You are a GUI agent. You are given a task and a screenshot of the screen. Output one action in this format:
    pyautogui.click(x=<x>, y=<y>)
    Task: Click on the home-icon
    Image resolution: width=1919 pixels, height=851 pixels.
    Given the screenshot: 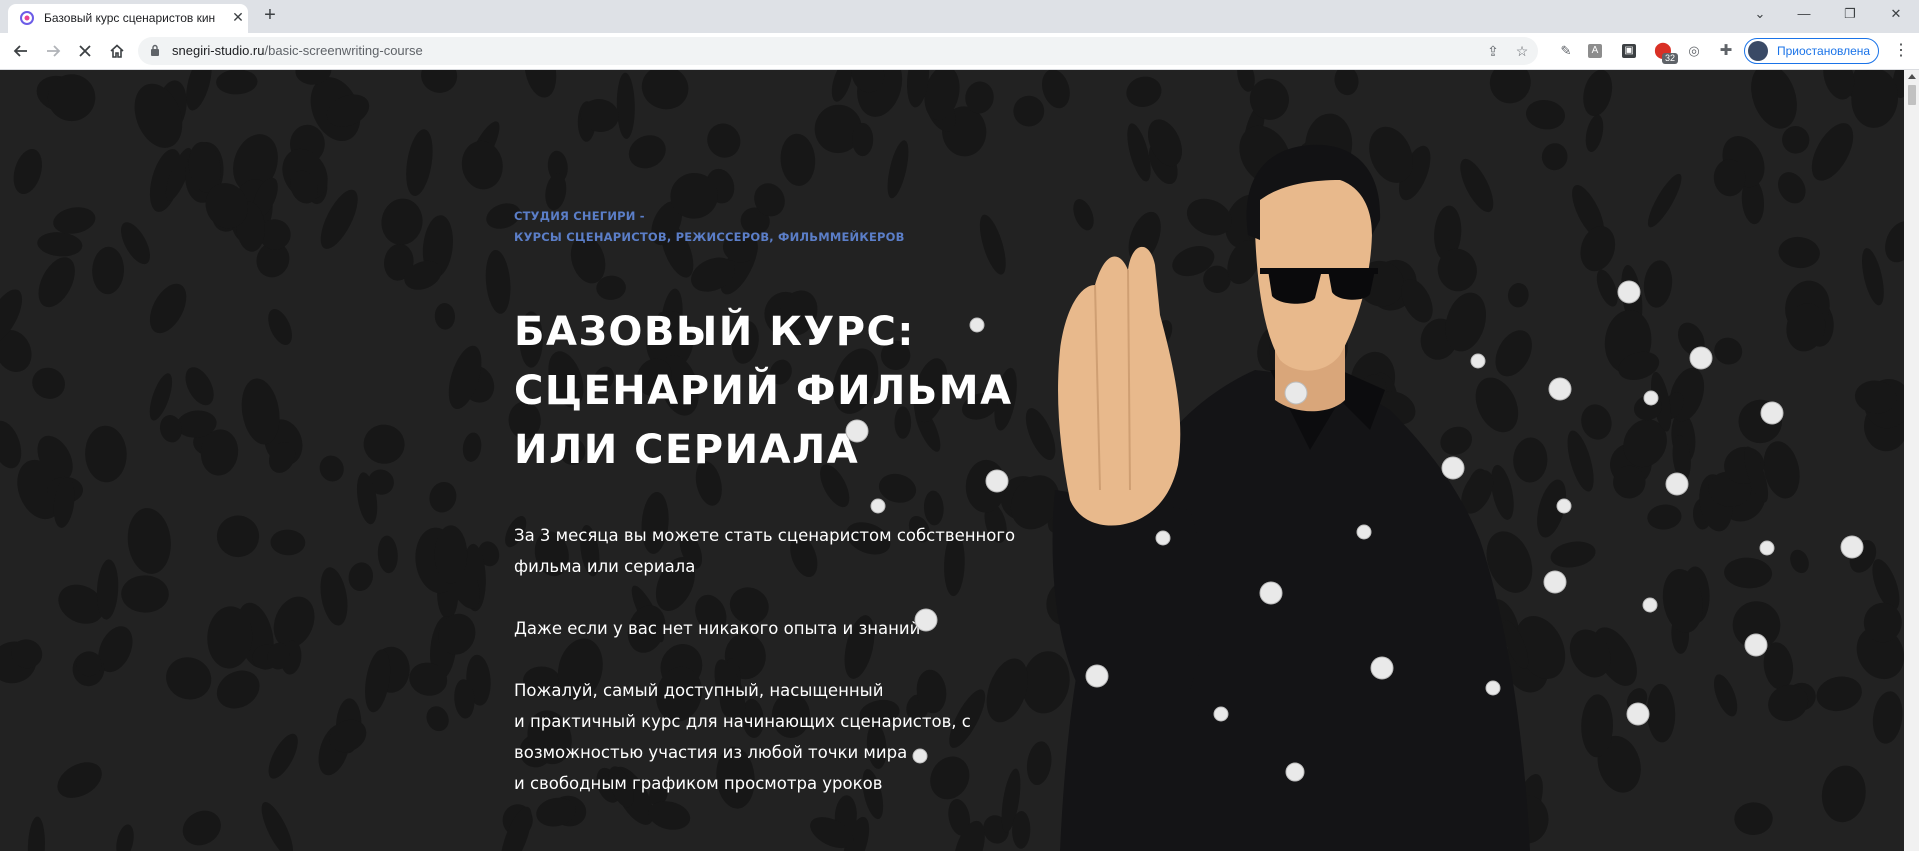 What is the action you would take?
    pyautogui.click(x=117, y=51)
    